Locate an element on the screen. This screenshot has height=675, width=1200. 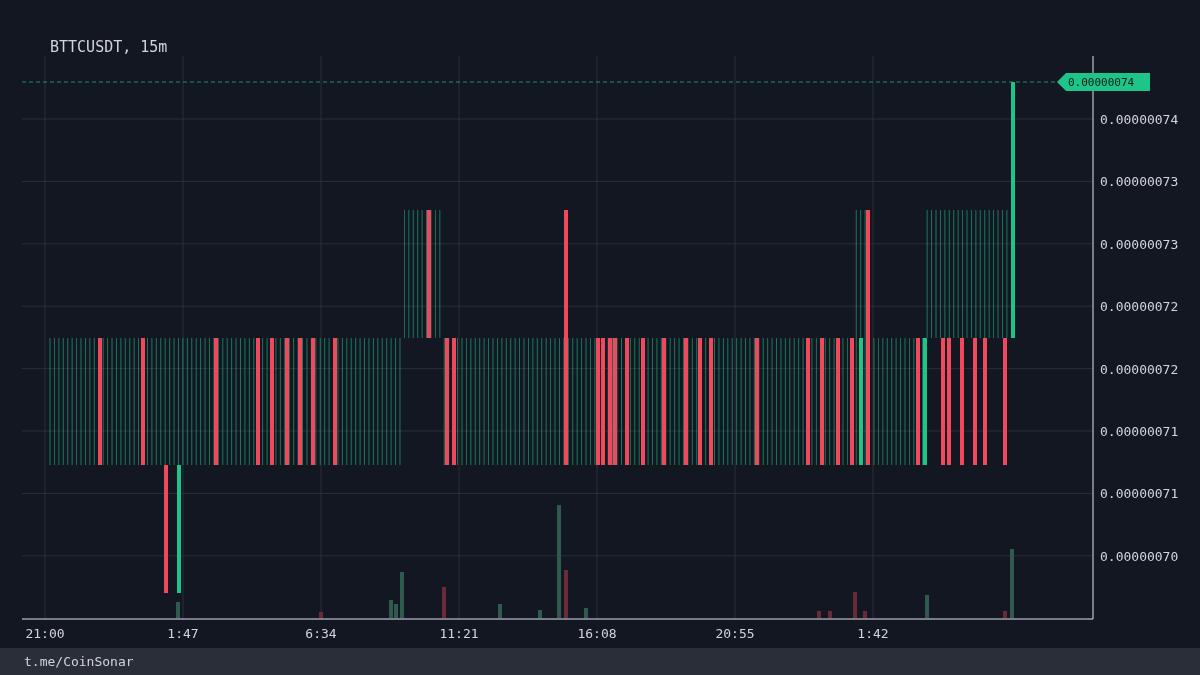
x-axis-label: 20:55 is located at coordinates (735, 633).